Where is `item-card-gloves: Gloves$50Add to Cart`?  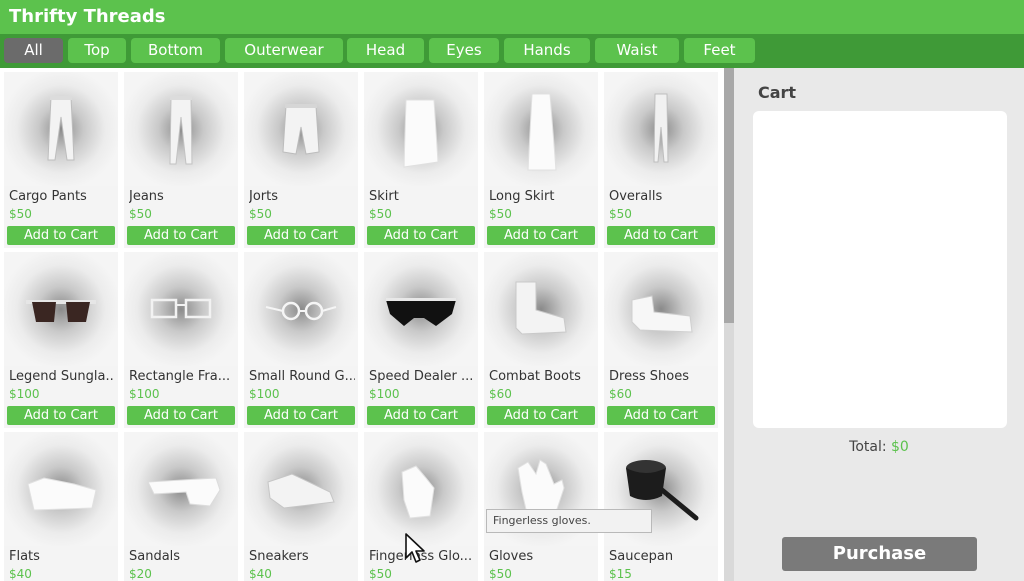 item-card-gloves: Gloves$50Add to Cart is located at coordinates (541, 506).